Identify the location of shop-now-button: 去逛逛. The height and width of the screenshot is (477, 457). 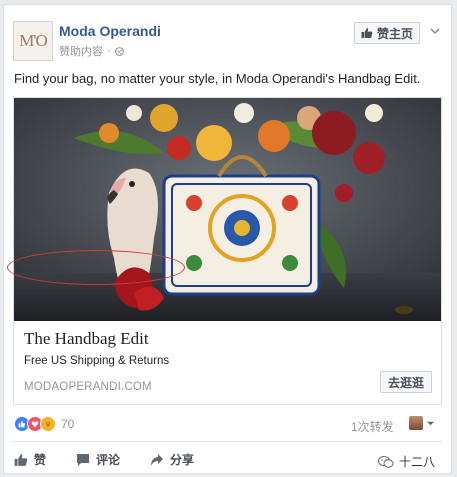
(406, 382).